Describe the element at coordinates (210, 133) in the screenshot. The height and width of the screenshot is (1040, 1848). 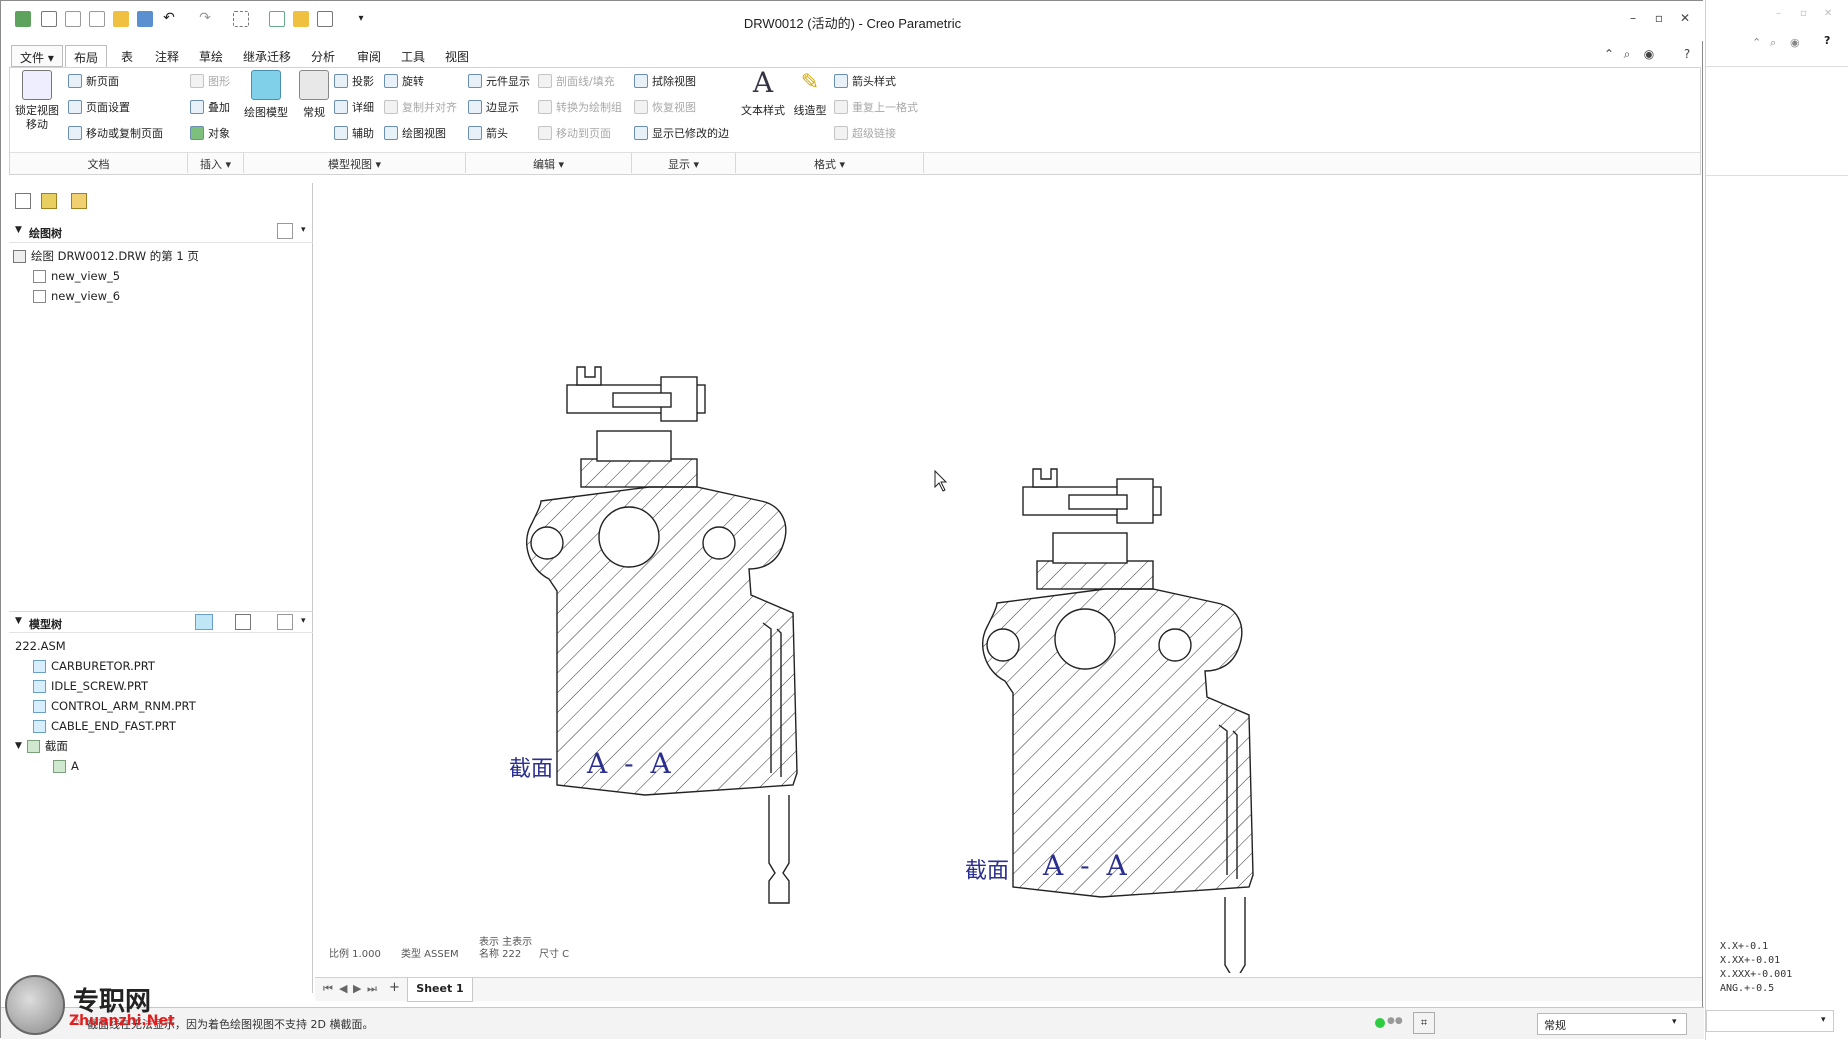
I see `object-button: 对象` at that location.